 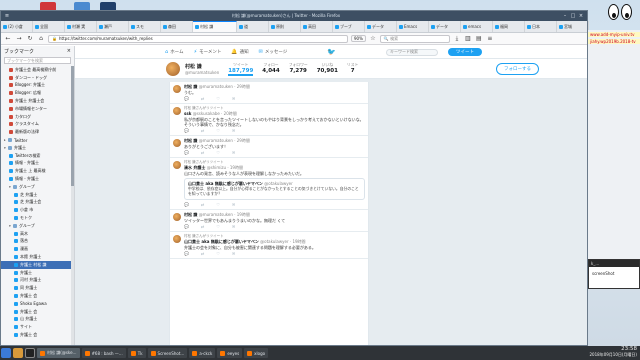 What do you see at coordinates (541, 26) in the screenshot?
I see `tab-16: 日本` at bounding box center [541, 26].